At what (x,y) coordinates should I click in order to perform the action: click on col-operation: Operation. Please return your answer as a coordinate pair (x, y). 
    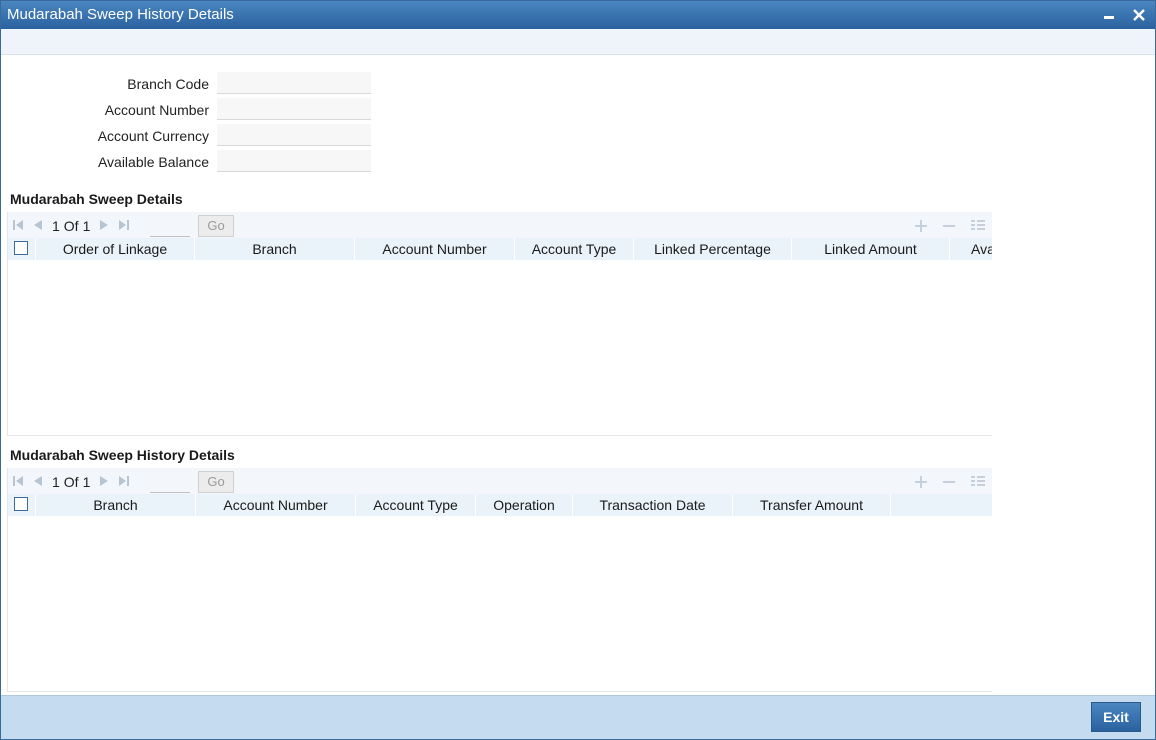
    Looking at the image, I should click on (524, 505).